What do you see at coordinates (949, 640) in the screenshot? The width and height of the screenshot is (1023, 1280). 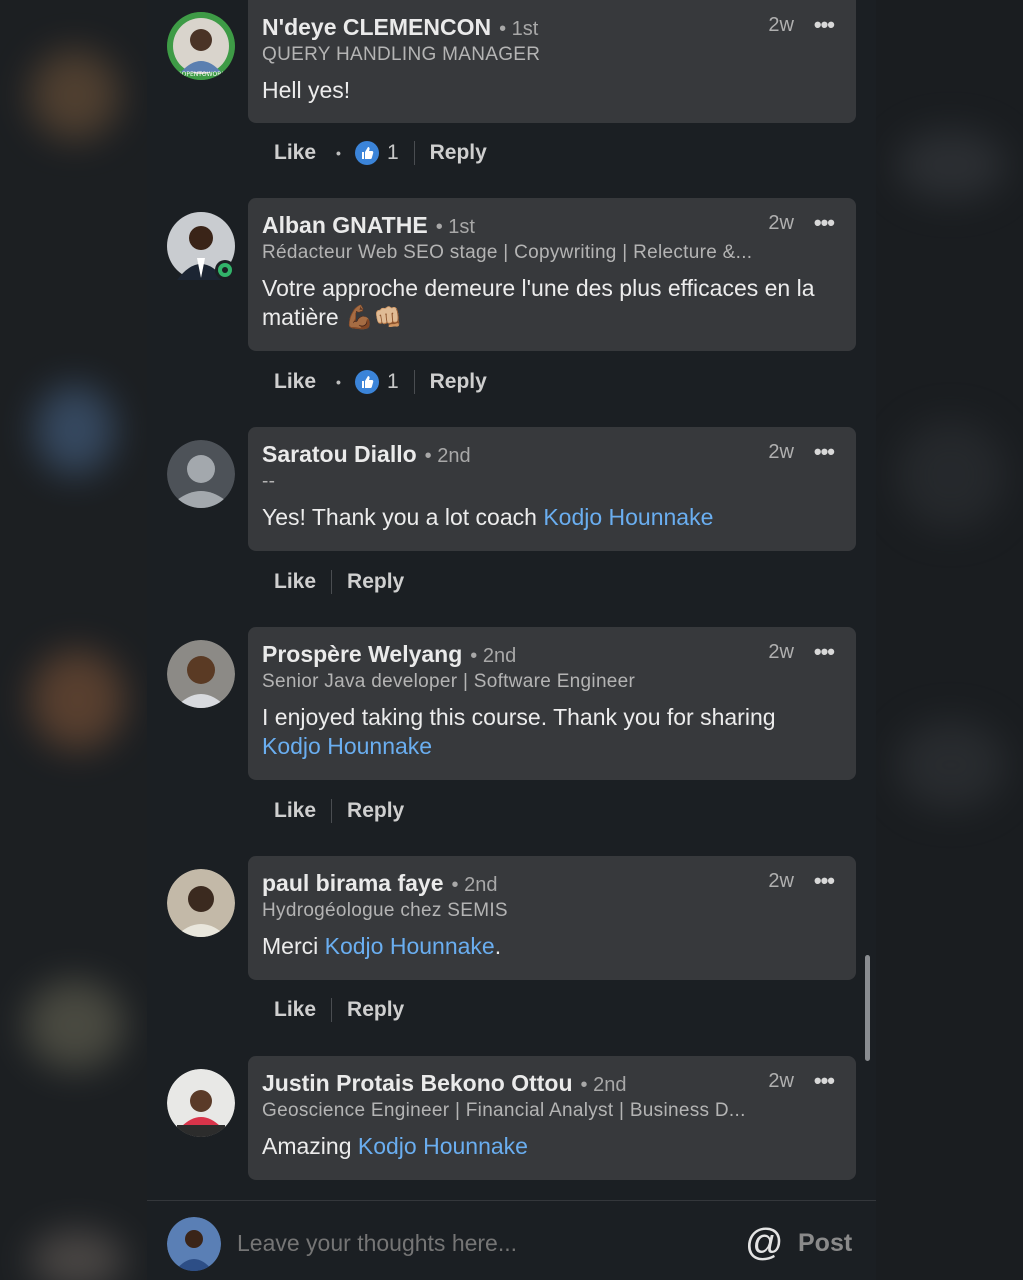 I see `background-right-panel` at bounding box center [949, 640].